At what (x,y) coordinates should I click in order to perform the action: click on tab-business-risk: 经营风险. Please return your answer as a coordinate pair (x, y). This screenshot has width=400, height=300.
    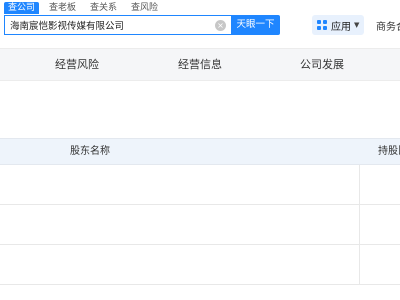
    Looking at the image, I should click on (77, 65).